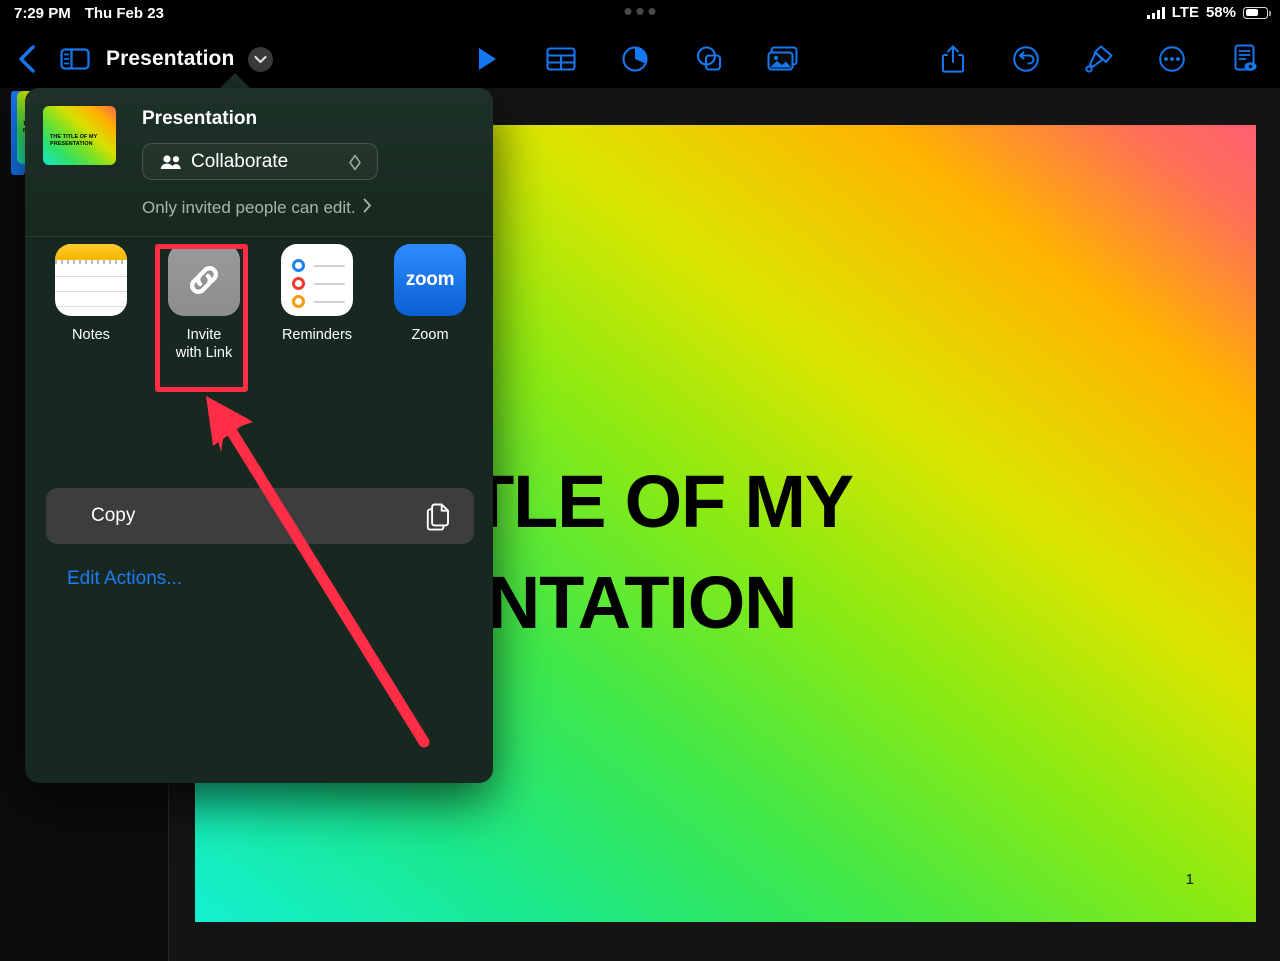 This screenshot has height=961, width=1280. I want to click on permission-status: Only invited people can edit., so click(257, 208).